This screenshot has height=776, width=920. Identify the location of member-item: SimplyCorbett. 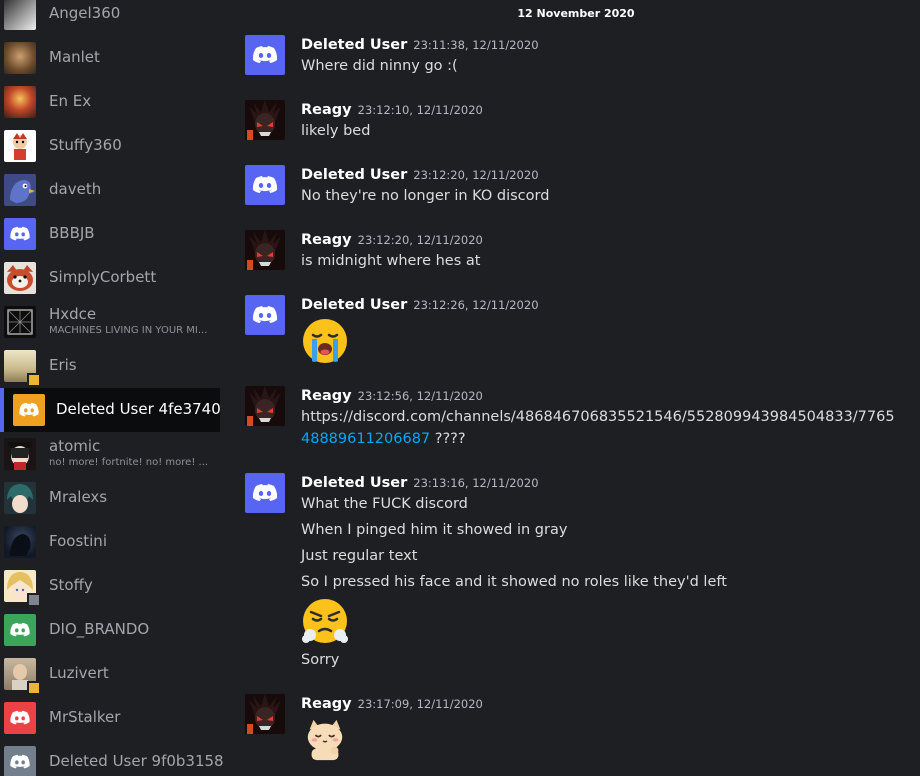
(116, 278).